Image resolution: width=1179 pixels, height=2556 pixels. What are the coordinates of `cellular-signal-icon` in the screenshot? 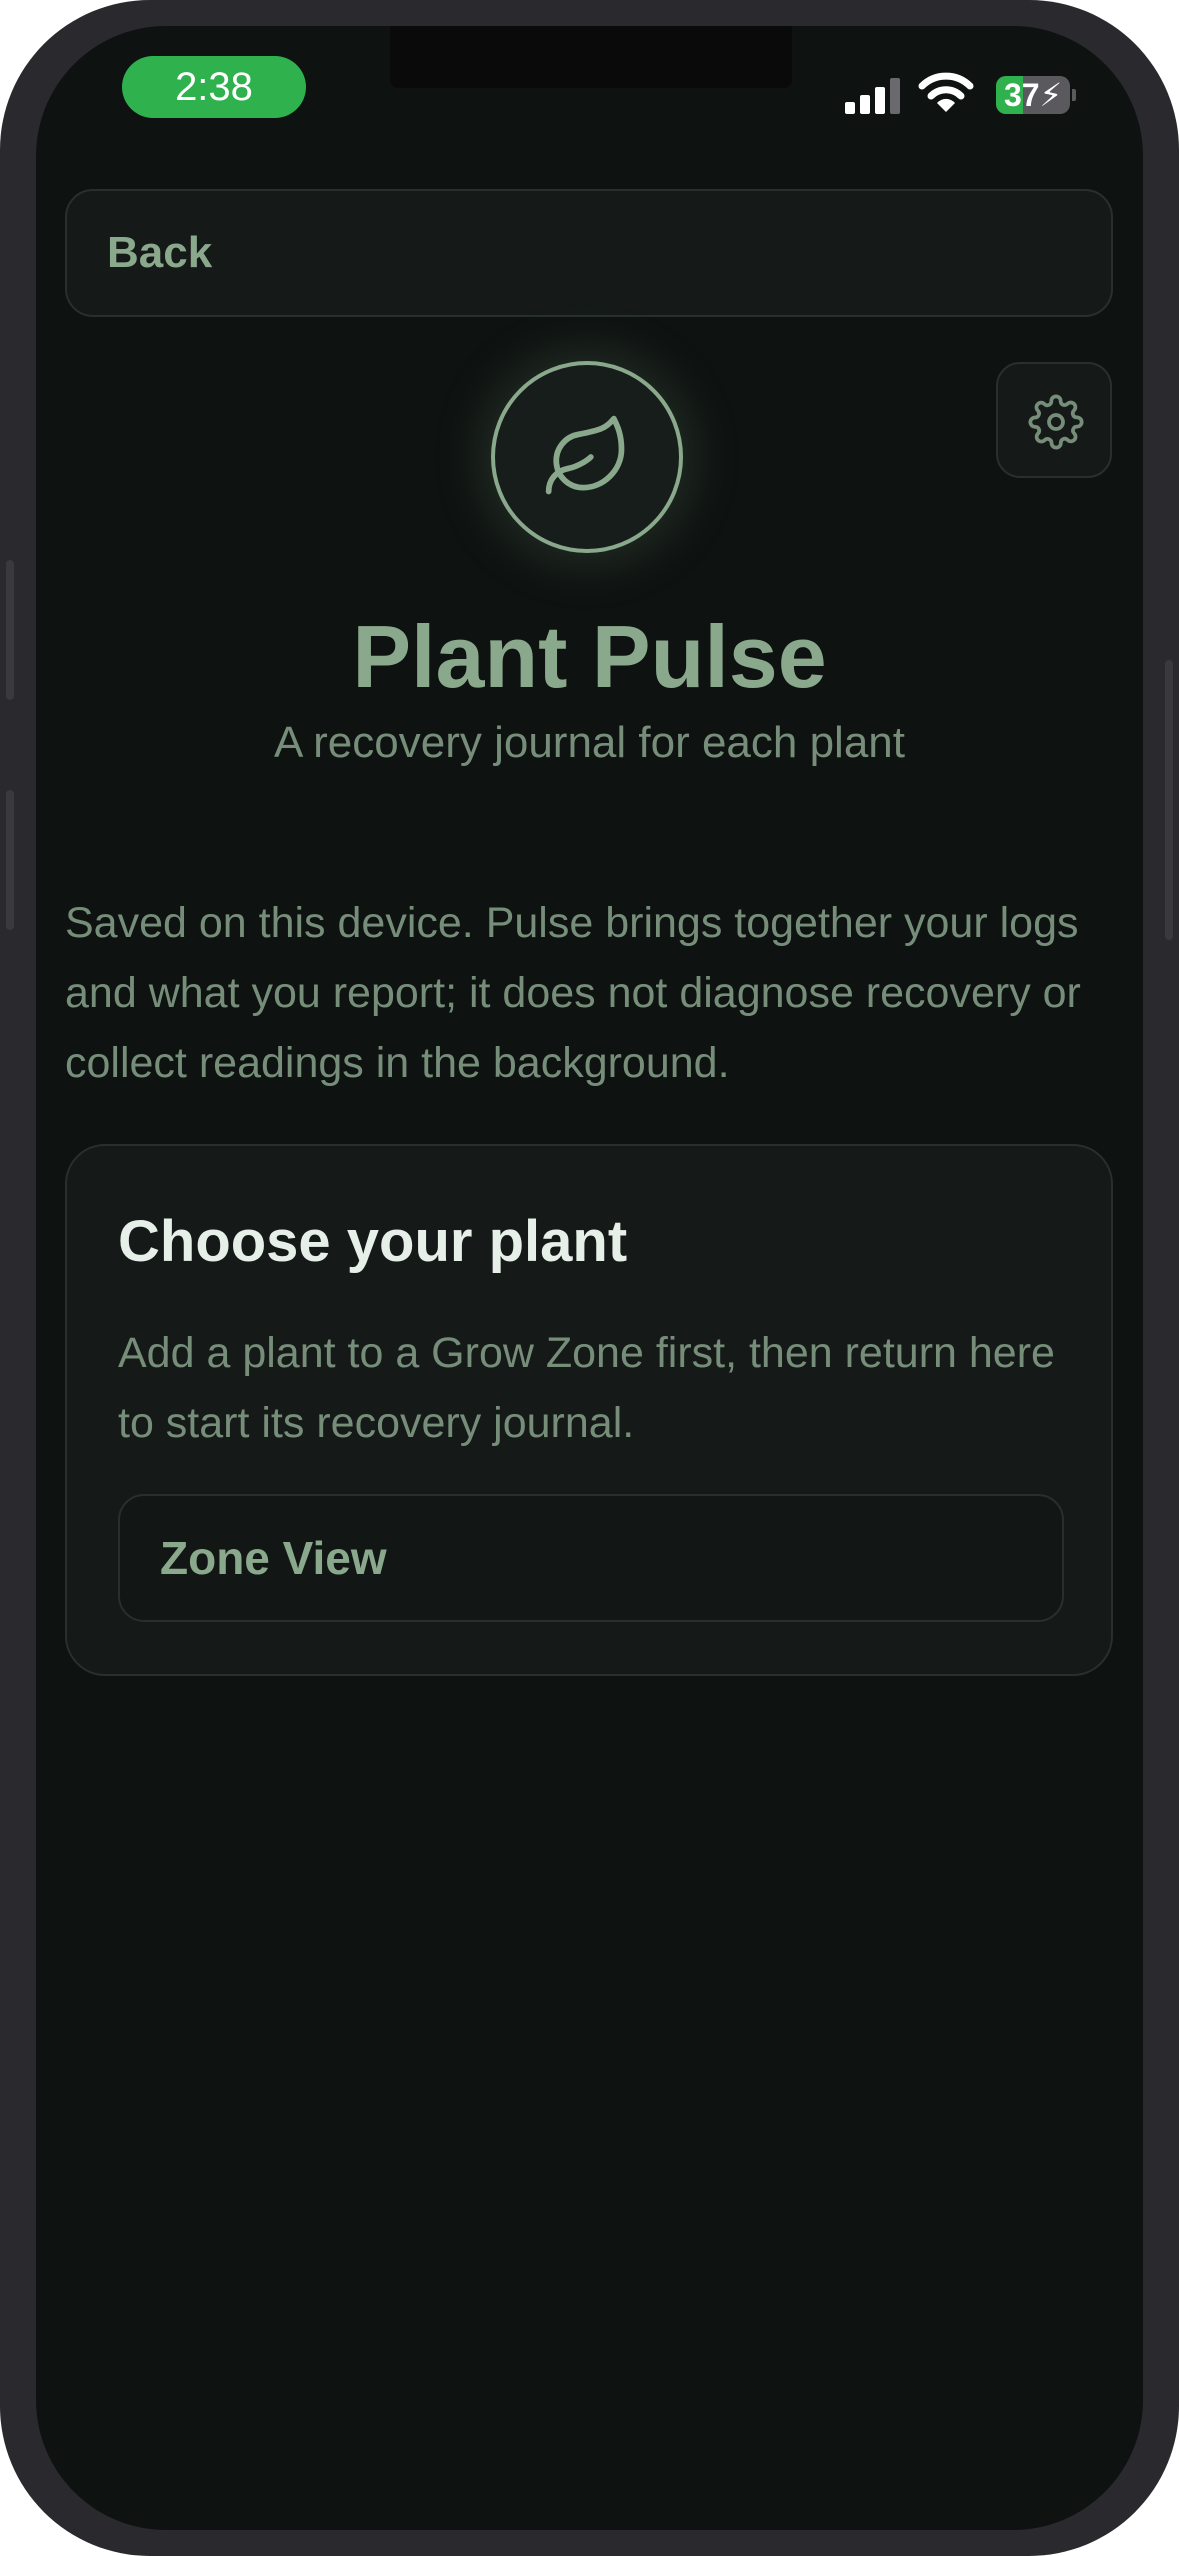 It's located at (872, 96).